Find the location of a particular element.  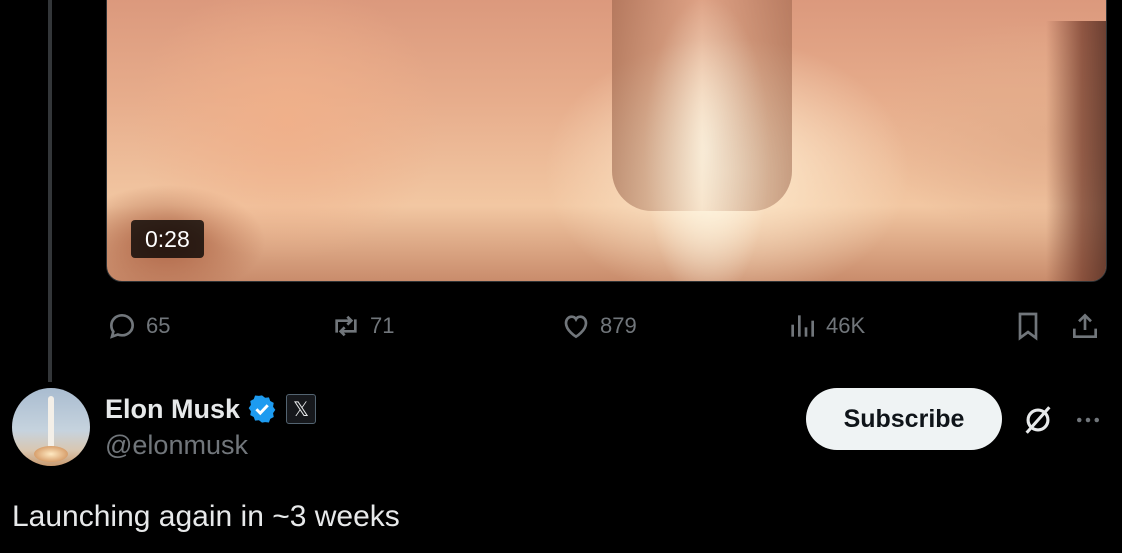

tweet-actions: 65 71 879 46K is located at coordinates (605, 326).